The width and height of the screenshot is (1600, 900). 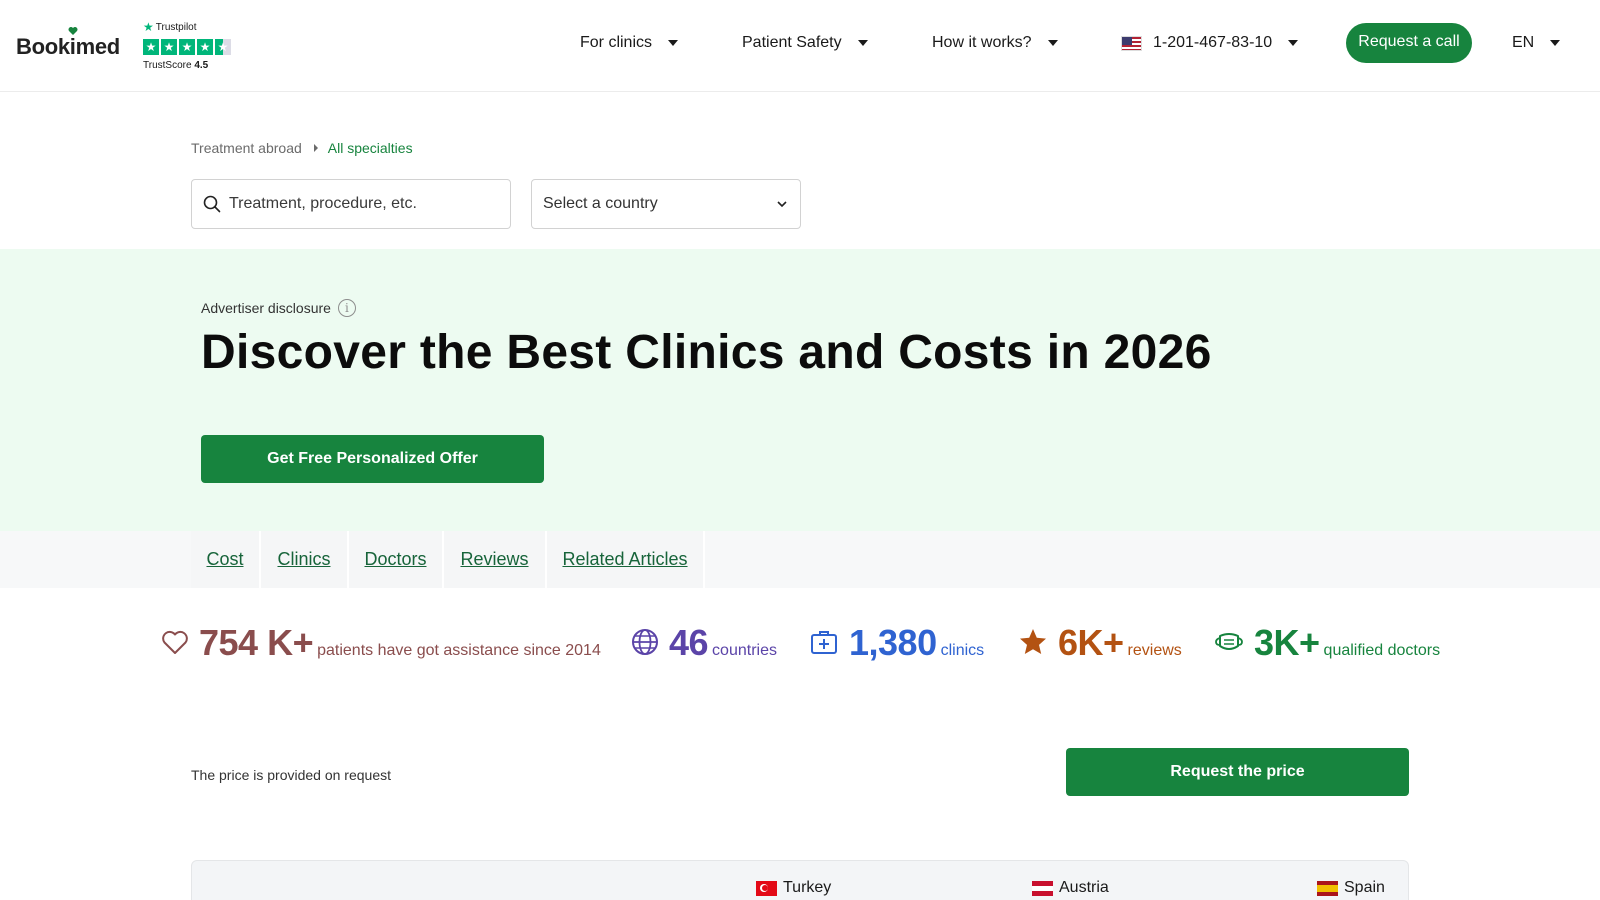 What do you see at coordinates (962, 650) in the screenshot?
I see `stat-label: clinics` at bounding box center [962, 650].